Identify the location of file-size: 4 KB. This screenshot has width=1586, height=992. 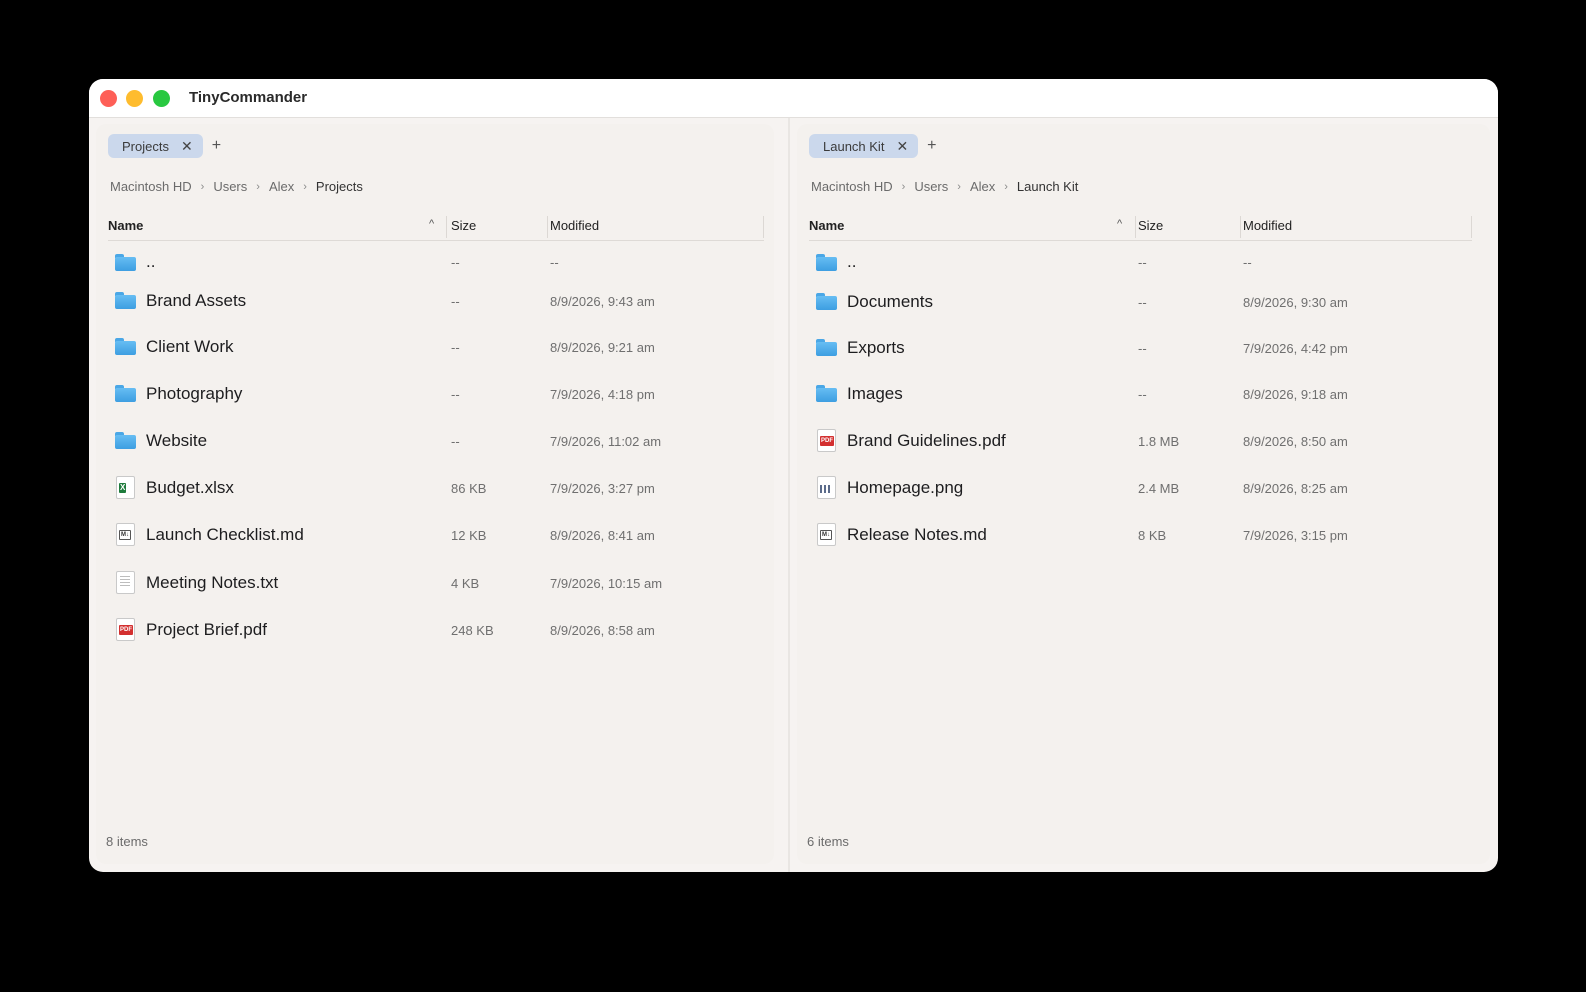
(465, 583).